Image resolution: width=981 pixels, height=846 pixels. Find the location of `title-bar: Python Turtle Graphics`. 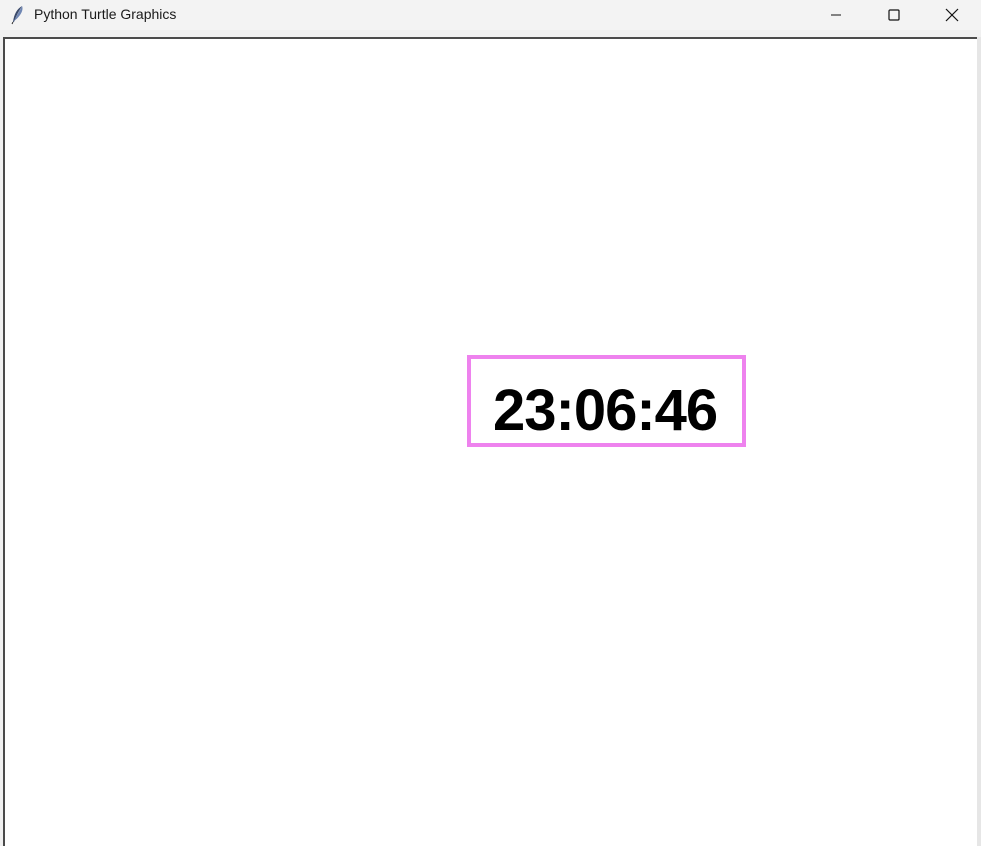

title-bar: Python Turtle Graphics is located at coordinates (490, 15).